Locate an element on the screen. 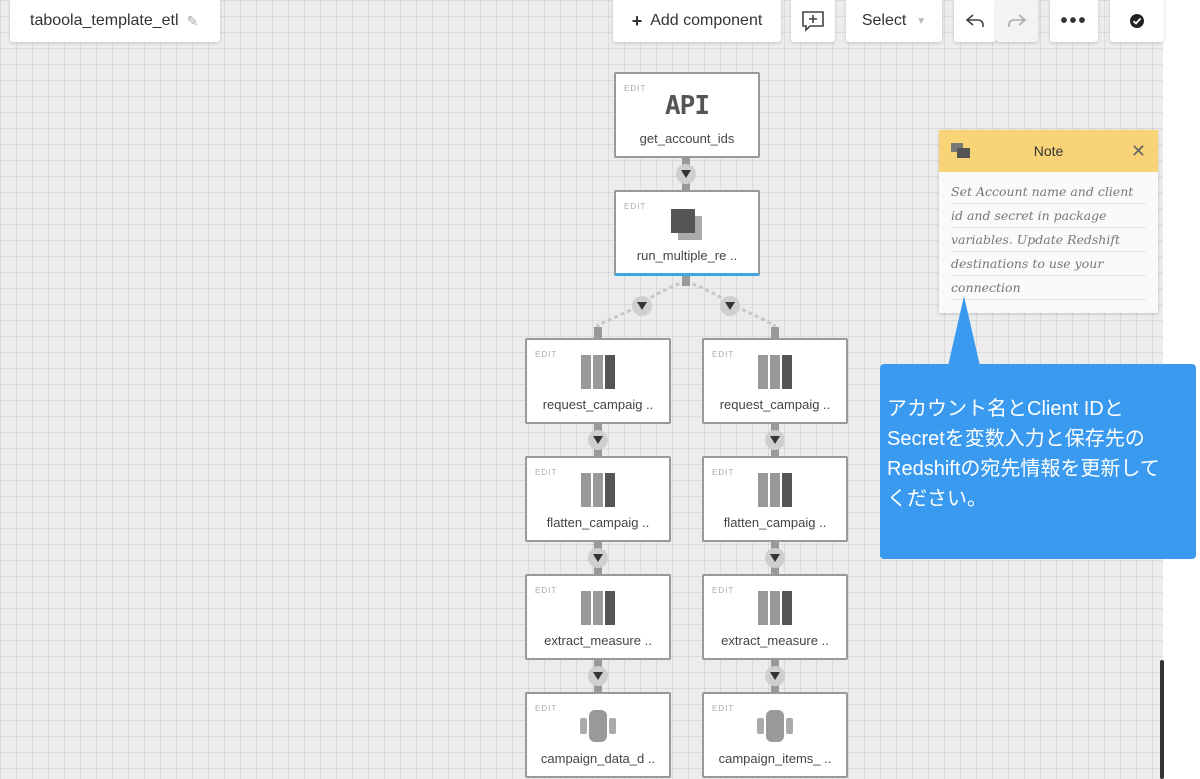 The width and height of the screenshot is (1200, 779). node-campaign-data-destination: EDIT campaign_data_d .. is located at coordinates (598, 735).